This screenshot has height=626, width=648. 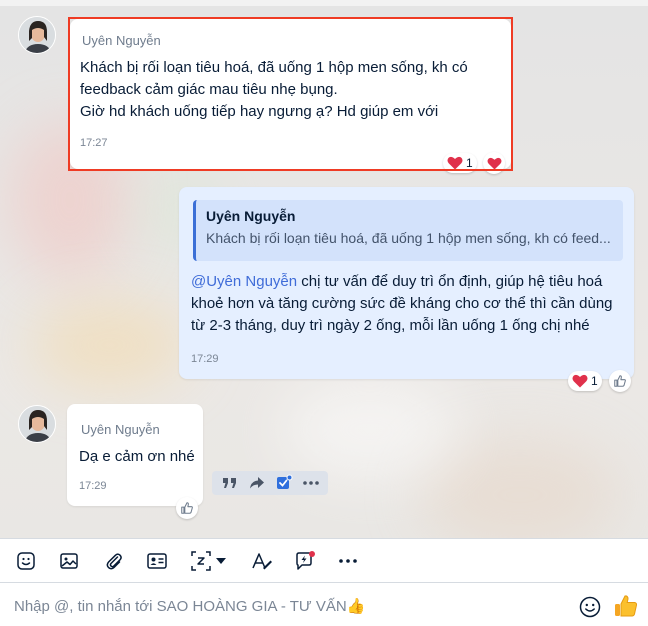 I want to click on forward-button, so click(x=257, y=483).